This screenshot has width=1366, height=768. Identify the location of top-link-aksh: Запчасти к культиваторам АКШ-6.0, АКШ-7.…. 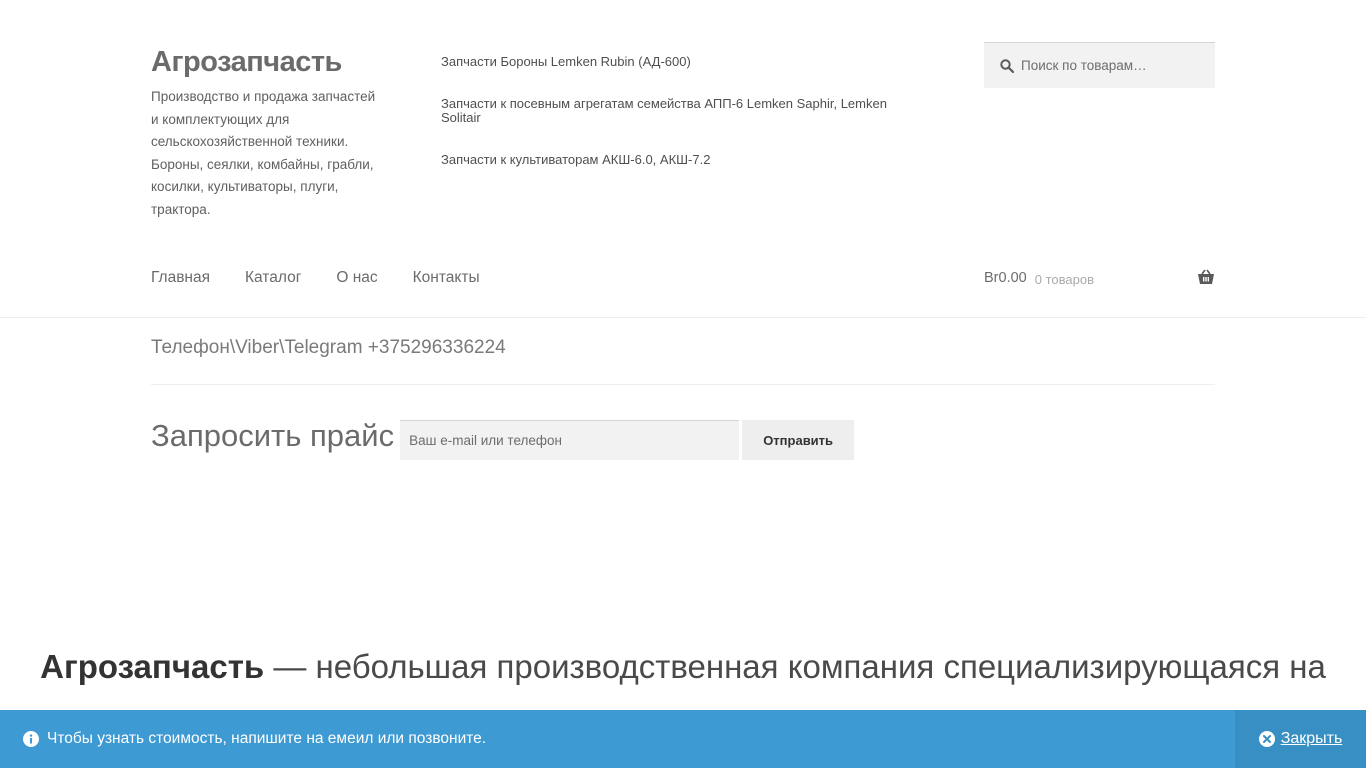
(676, 160).